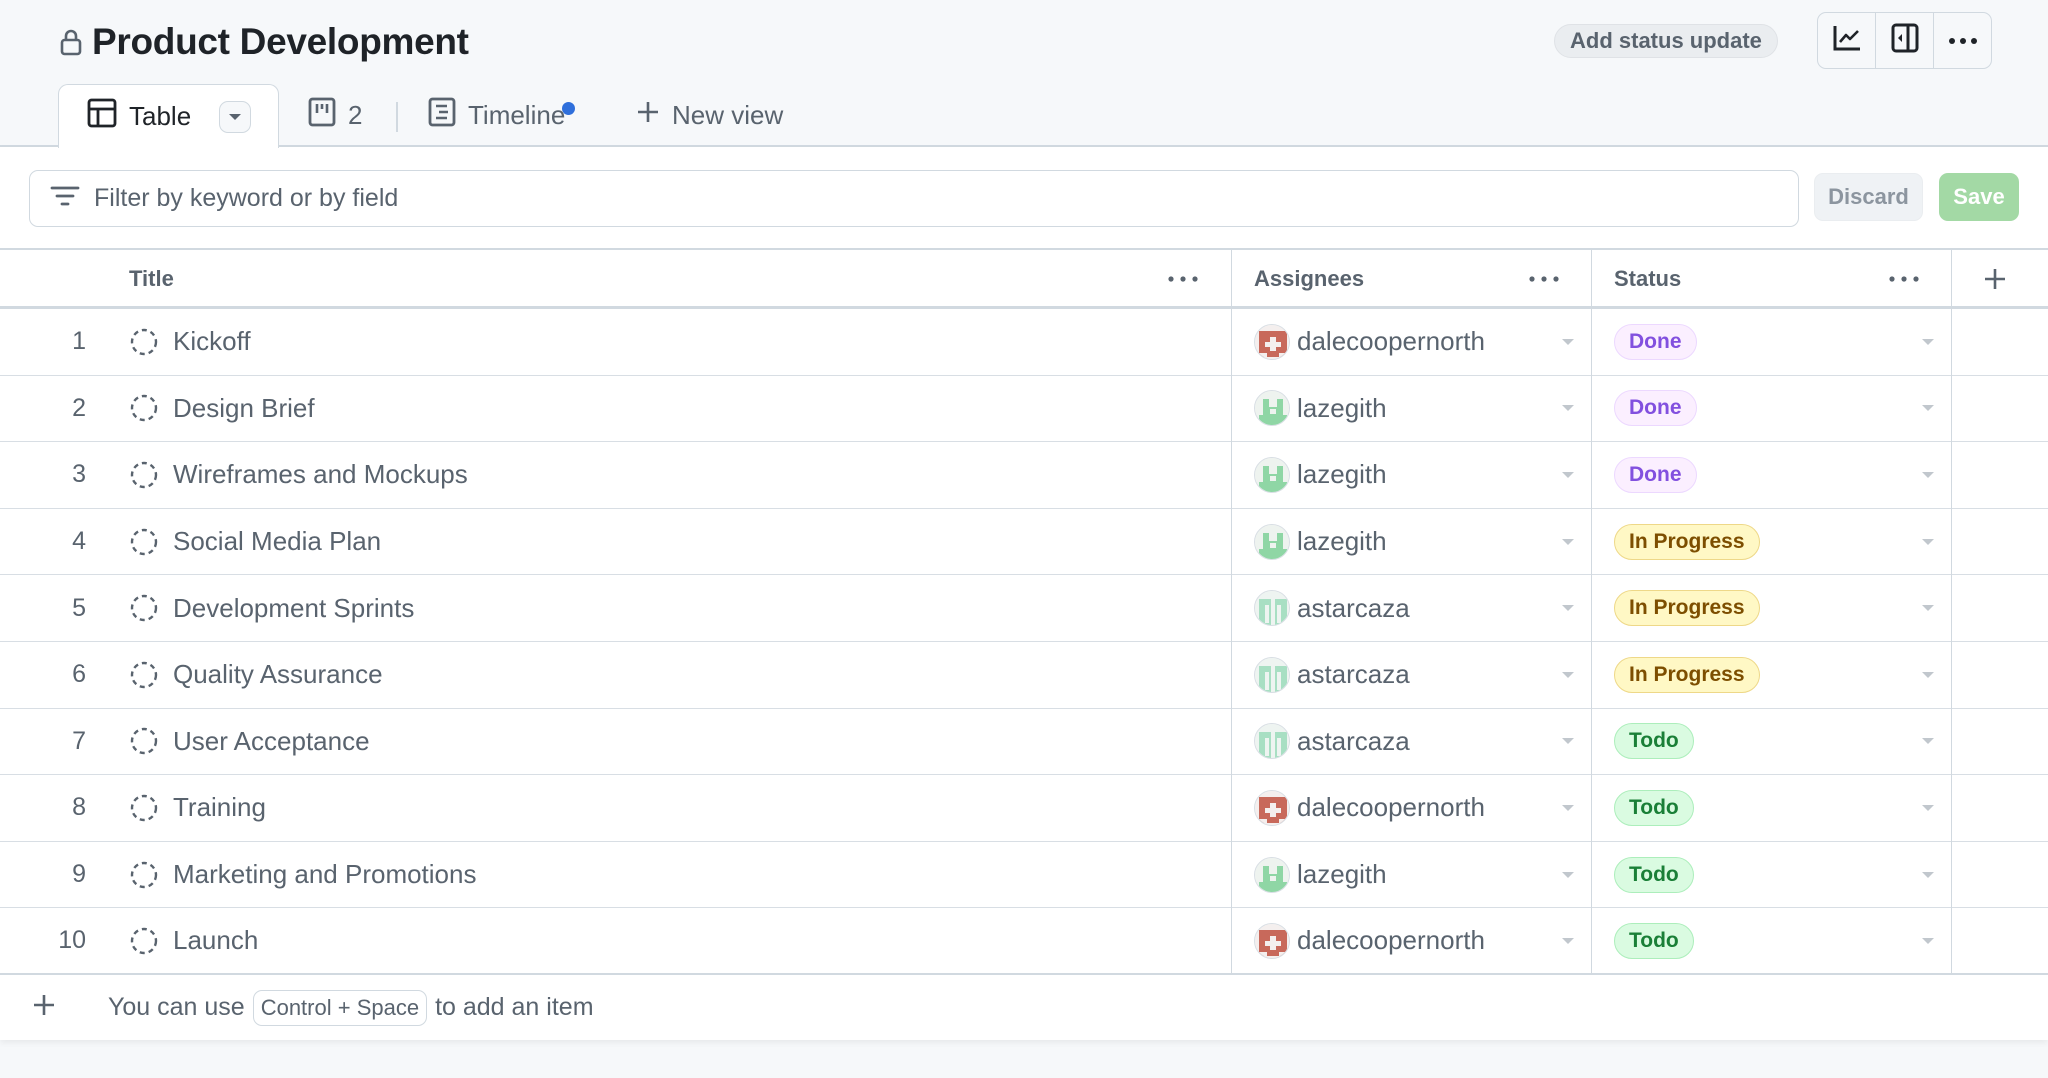 This screenshot has height=1078, width=2048. Describe the element at coordinates (1647, 279) in the screenshot. I see `column-header-status: Status` at that location.